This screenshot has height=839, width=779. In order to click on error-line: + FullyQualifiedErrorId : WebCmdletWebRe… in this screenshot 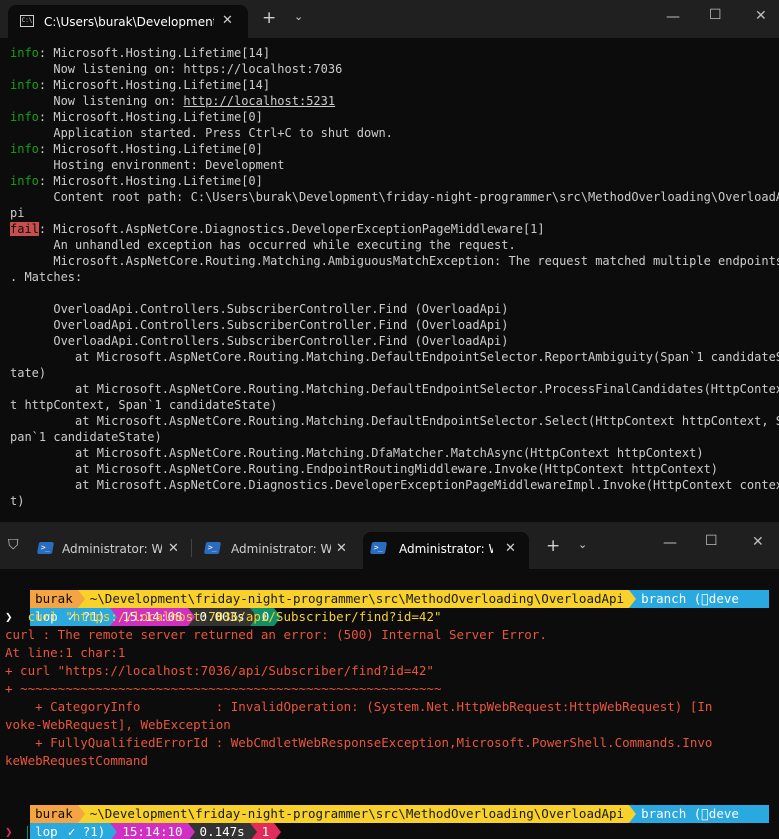, I will do `click(359, 742)`.